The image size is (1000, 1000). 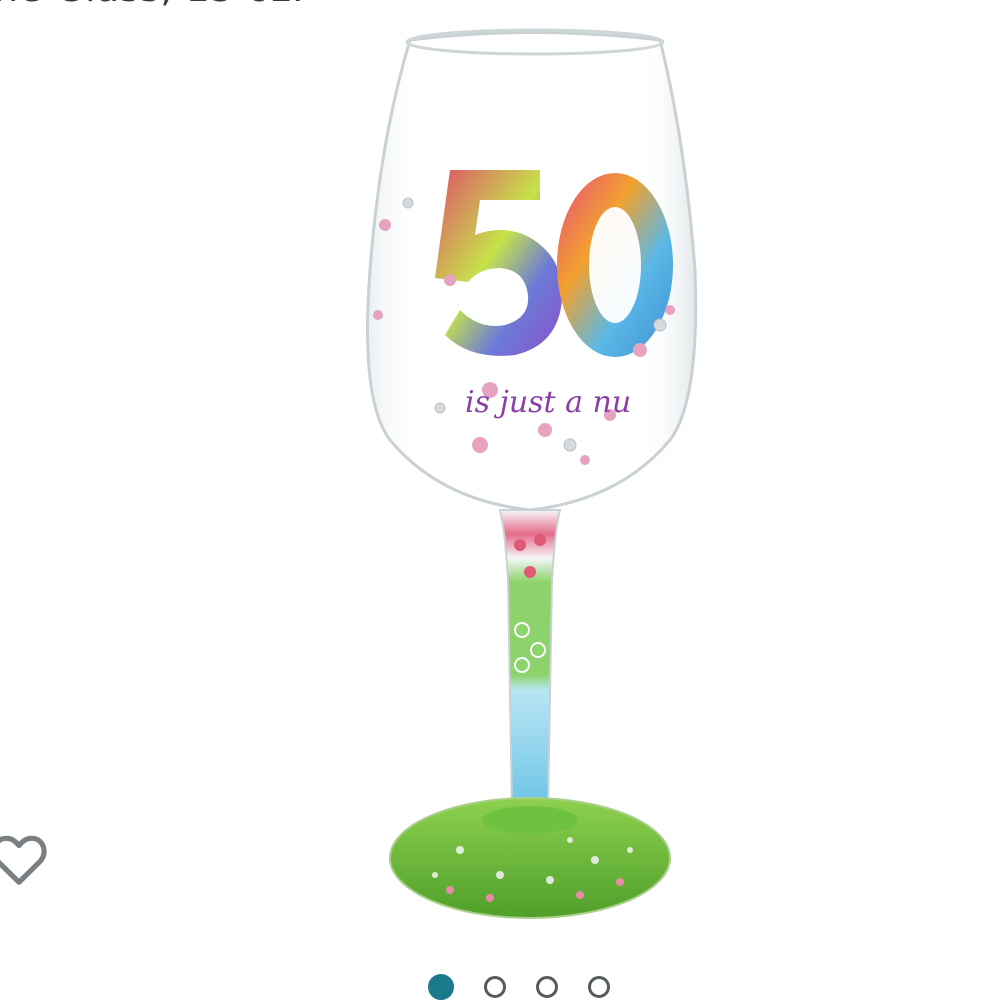 I want to click on product-title: ne Glass, 15 oz., so click(x=152, y=5).